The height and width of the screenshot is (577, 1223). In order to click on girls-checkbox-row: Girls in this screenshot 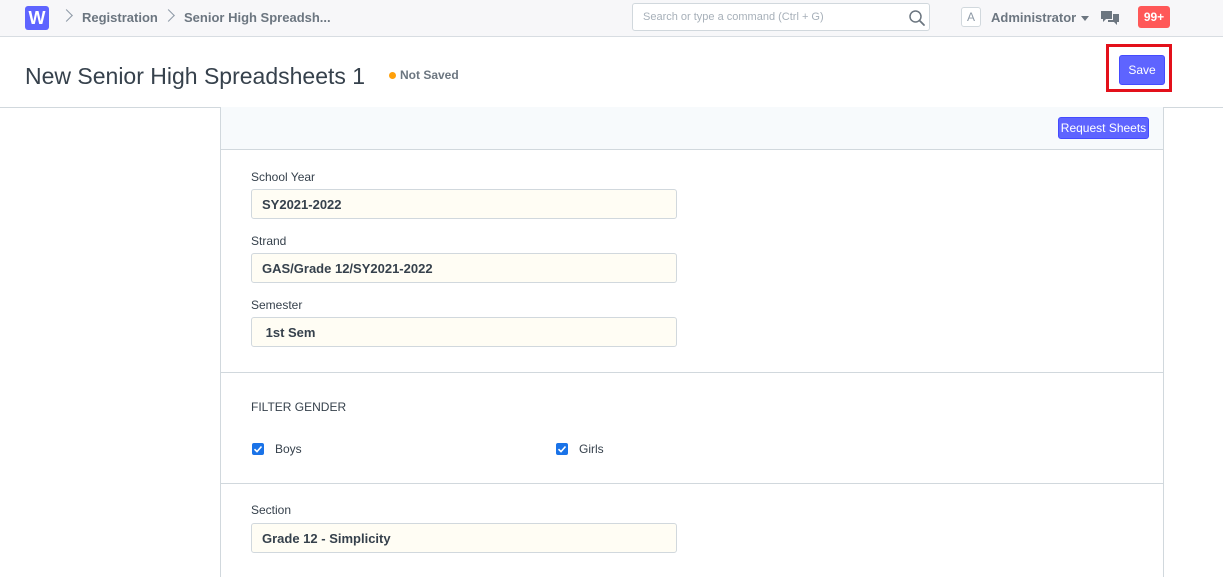, I will do `click(586, 450)`.